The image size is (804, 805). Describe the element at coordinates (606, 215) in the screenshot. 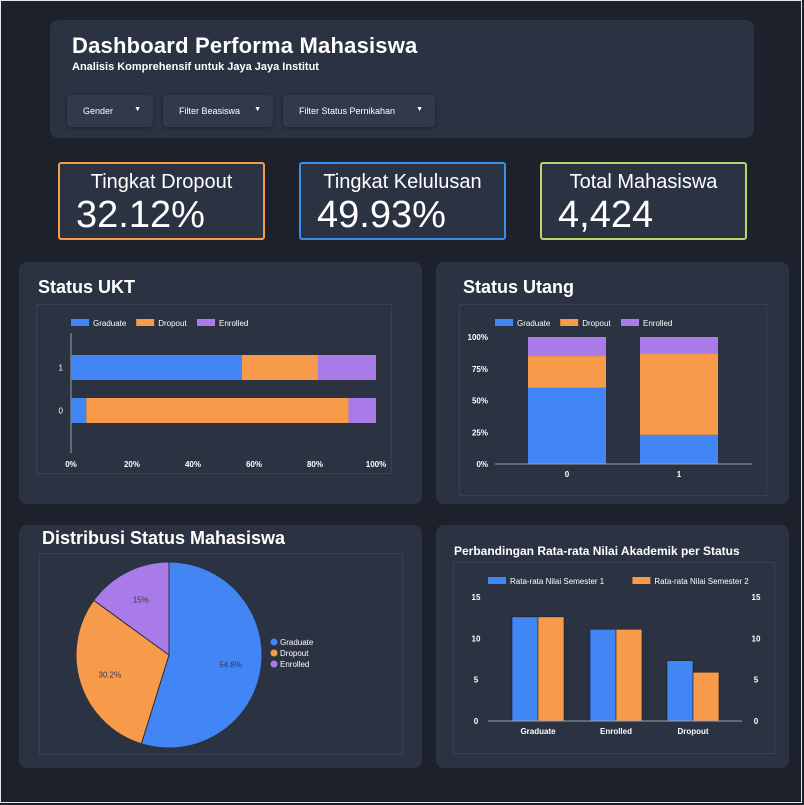

I see `kpi-total-value: 4,424` at that location.